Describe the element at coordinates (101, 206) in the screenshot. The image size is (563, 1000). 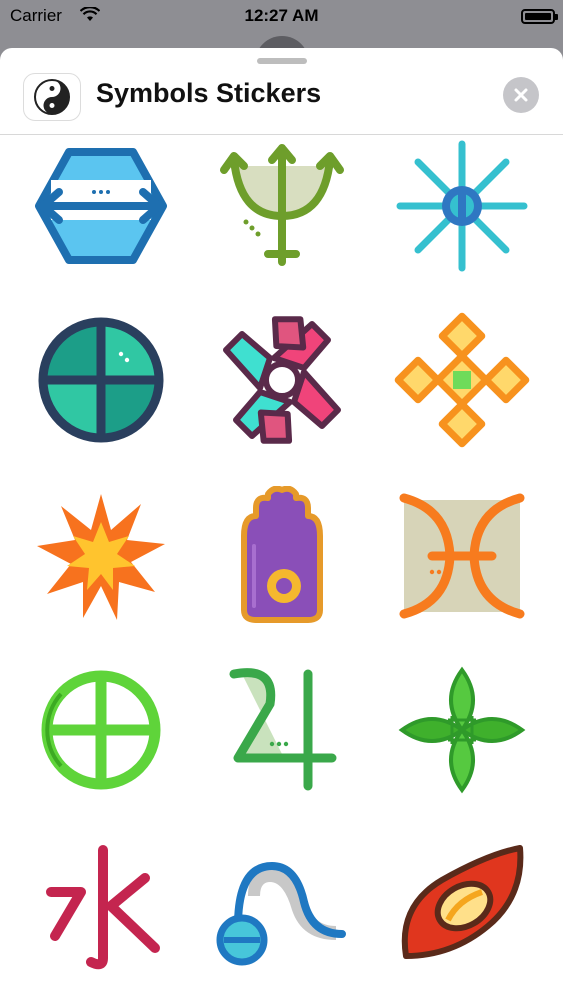
I see `hexagon-arrows-sticker` at that location.